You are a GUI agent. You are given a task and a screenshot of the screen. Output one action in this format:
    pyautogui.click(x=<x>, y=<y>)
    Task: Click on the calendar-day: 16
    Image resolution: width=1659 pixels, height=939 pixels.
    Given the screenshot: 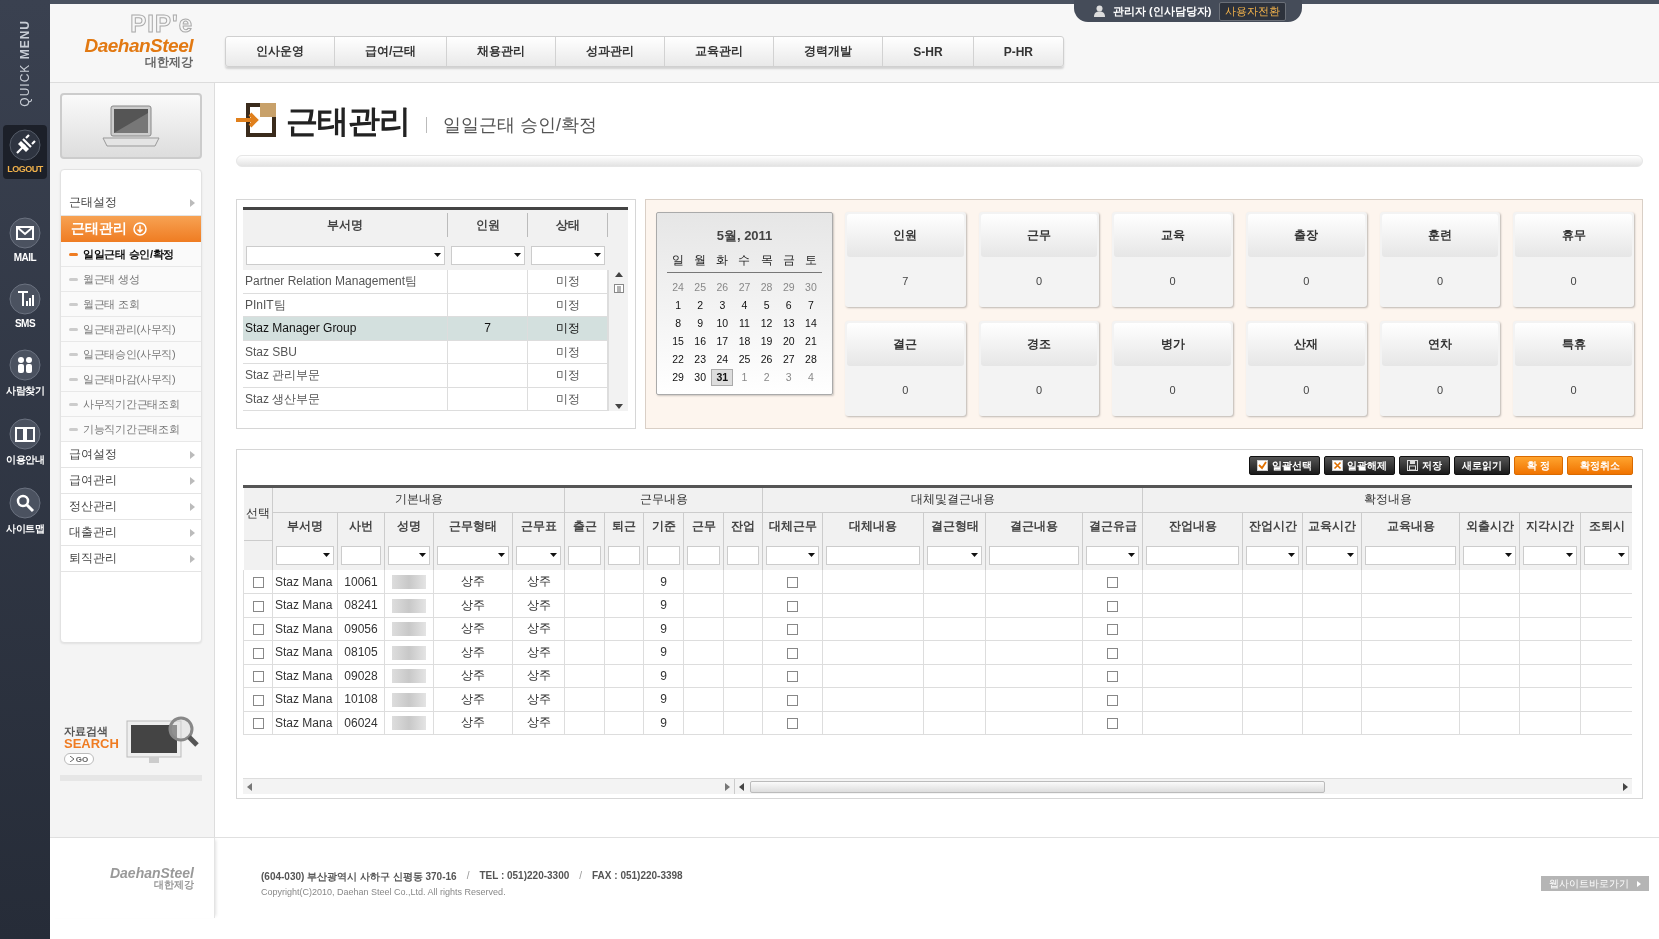 What is the action you would take?
    pyautogui.click(x=700, y=341)
    